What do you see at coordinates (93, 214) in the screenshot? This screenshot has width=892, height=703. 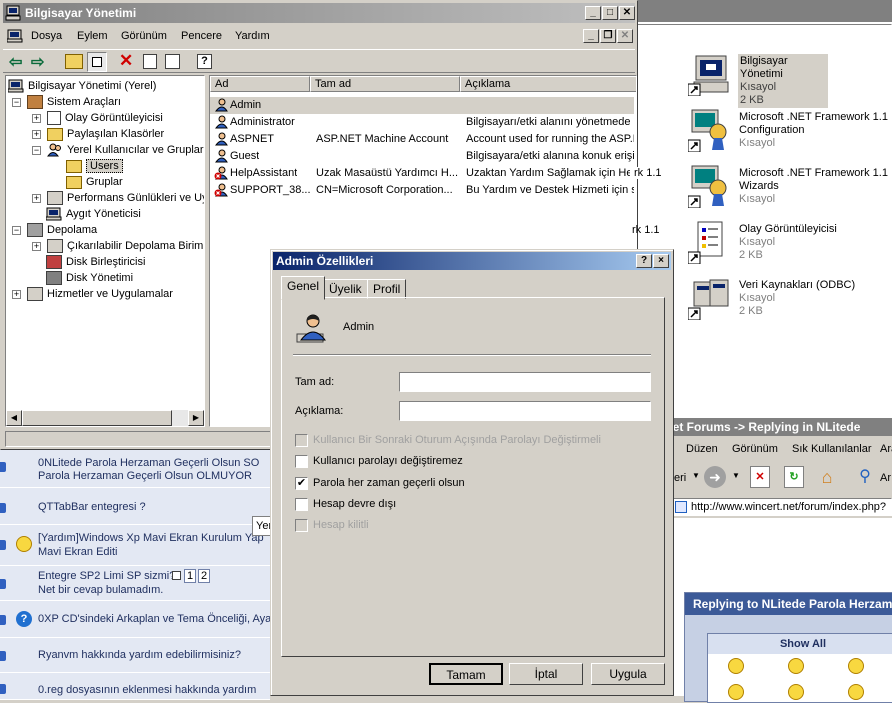 I see `tree-item-device-manager: Aygıt Yöneticisi` at bounding box center [93, 214].